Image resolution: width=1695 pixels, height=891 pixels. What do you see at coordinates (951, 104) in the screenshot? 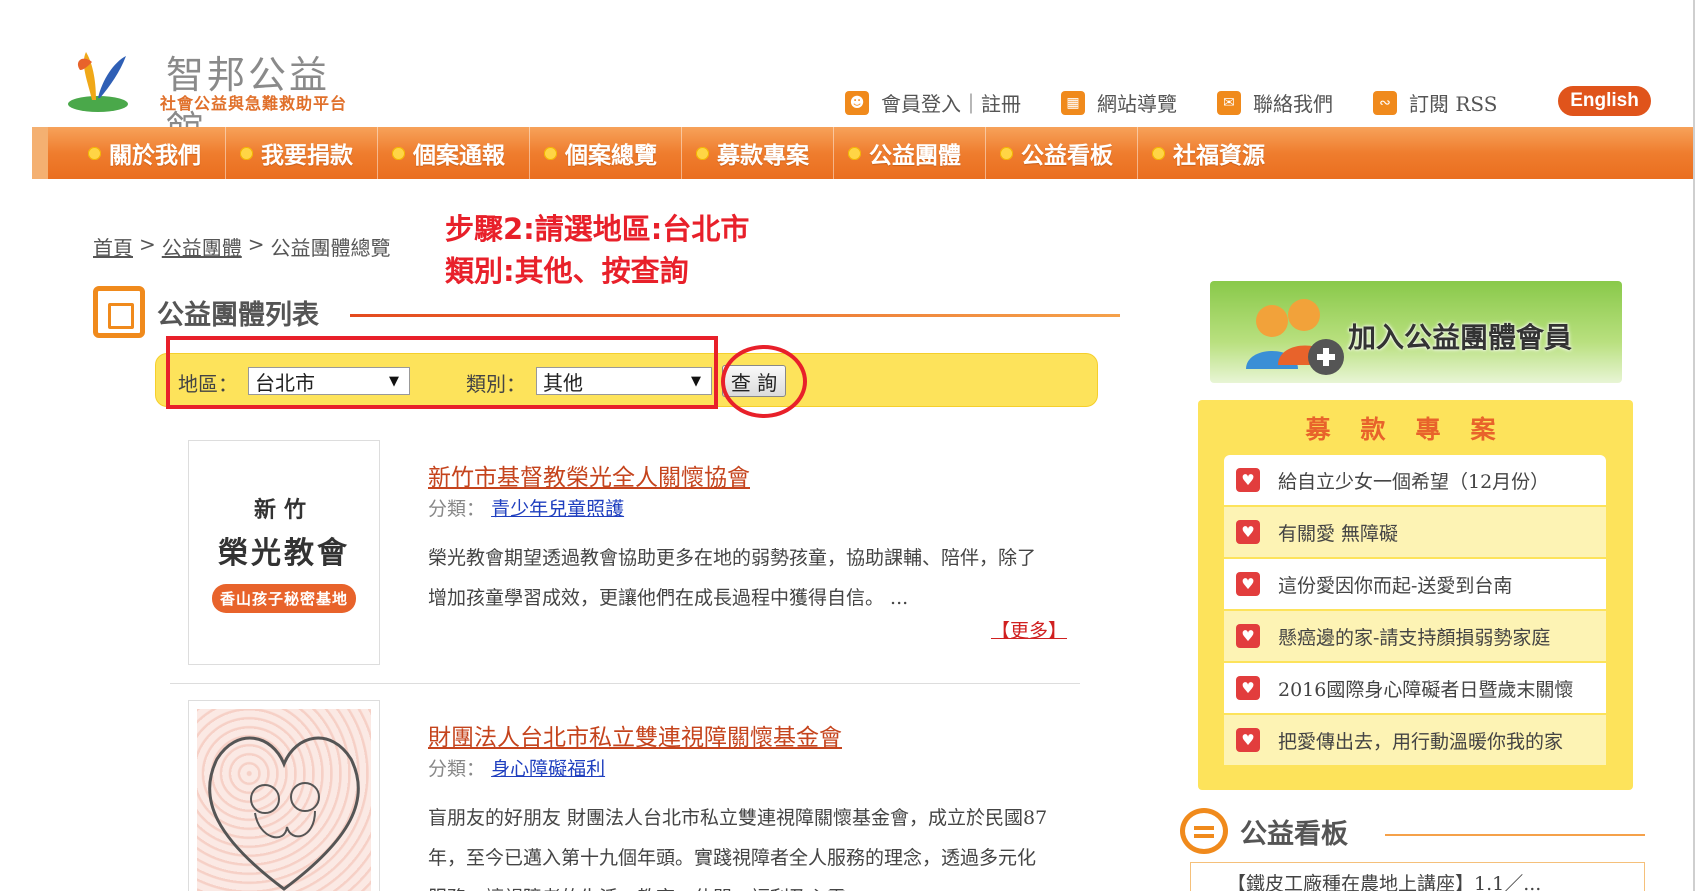
I see `member-login-label: 會員登入｜註冊` at bounding box center [951, 104].